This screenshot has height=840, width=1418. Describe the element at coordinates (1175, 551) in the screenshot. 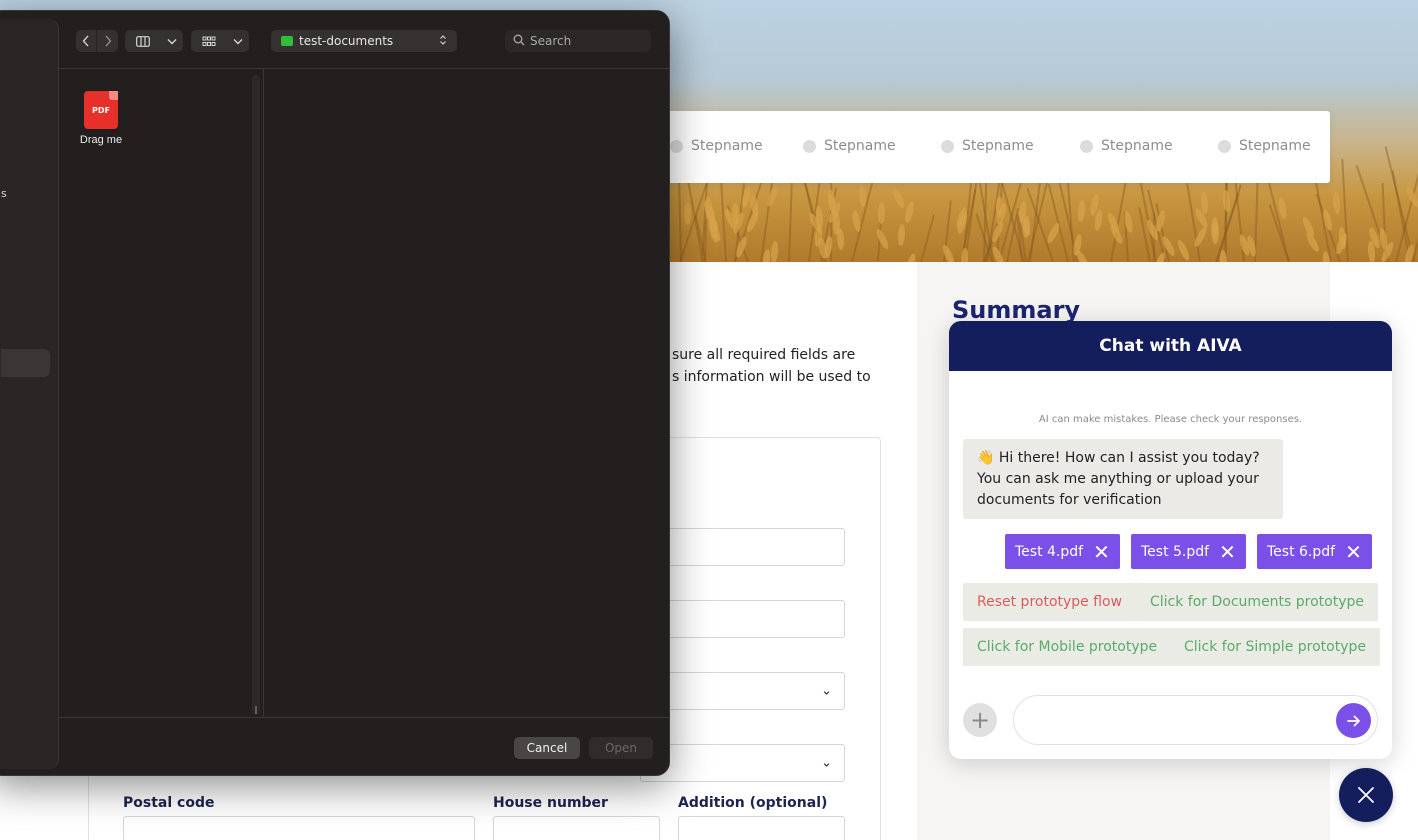

I see `attachment-name: Test 5.pdf` at that location.